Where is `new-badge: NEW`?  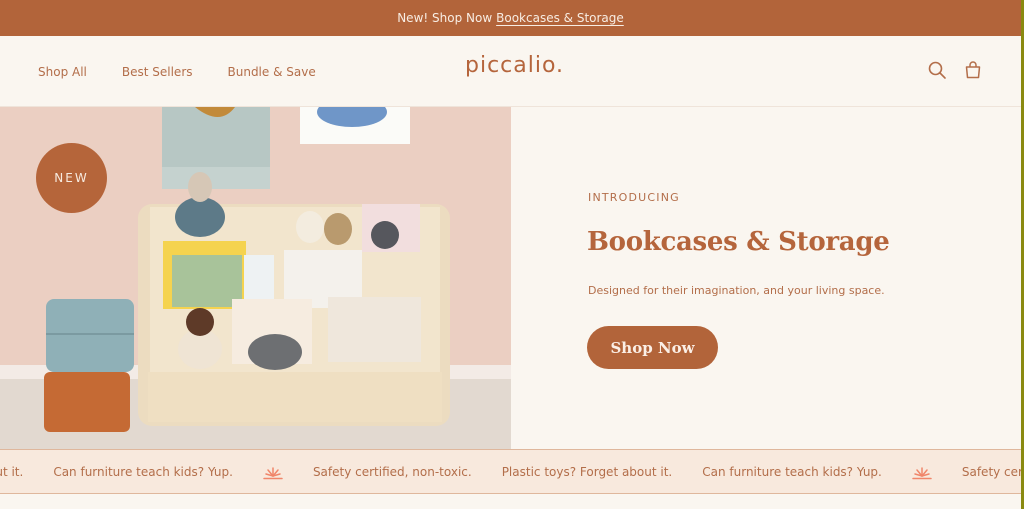 new-badge: NEW is located at coordinates (71, 178).